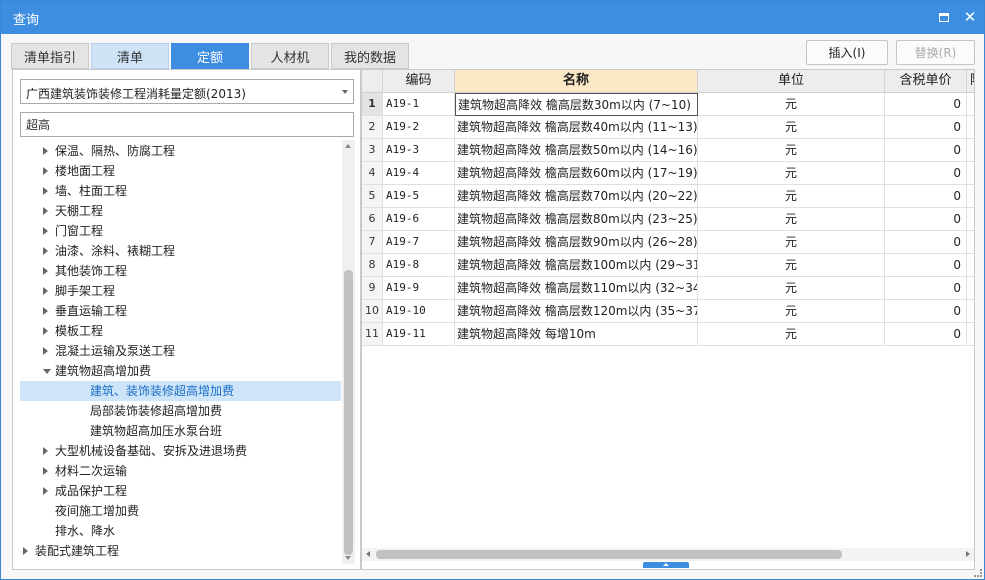 The height and width of the screenshot is (580, 985). Describe the element at coordinates (180, 251) in the screenshot. I see `tree-node: 油漆、涂料、裱糊工程` at that location.